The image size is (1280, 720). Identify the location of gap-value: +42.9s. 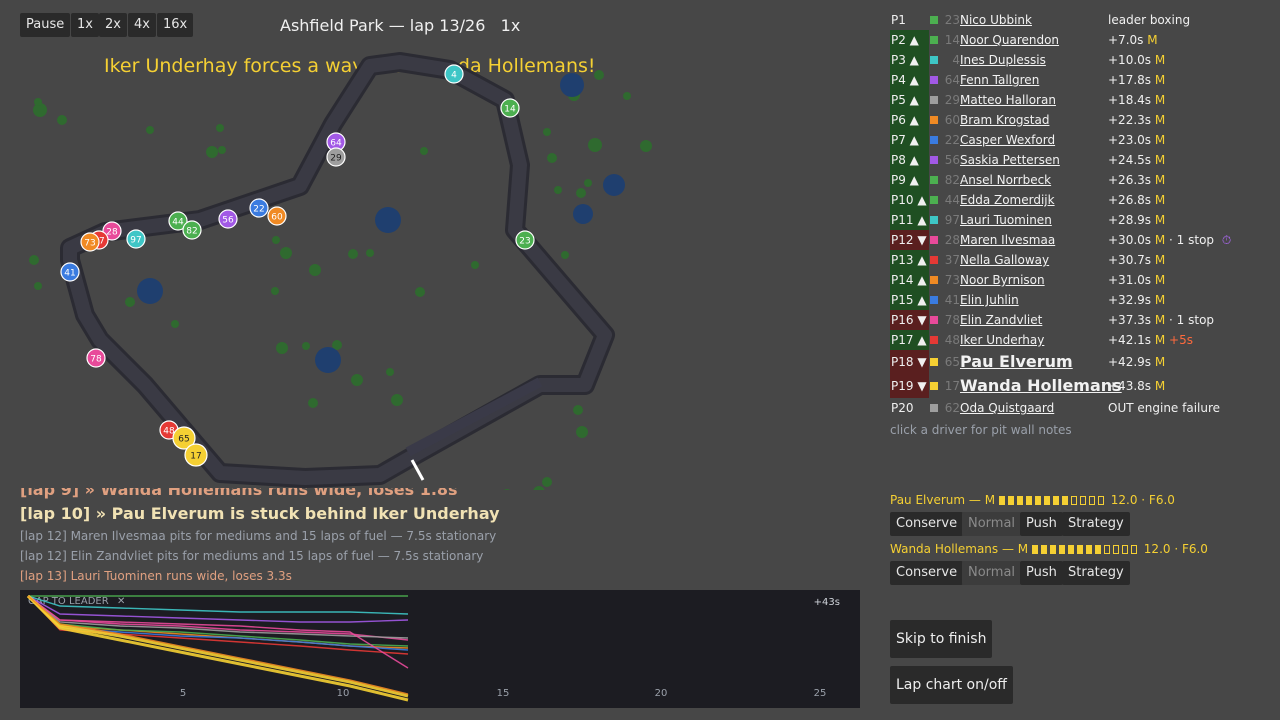
(1130, 362).